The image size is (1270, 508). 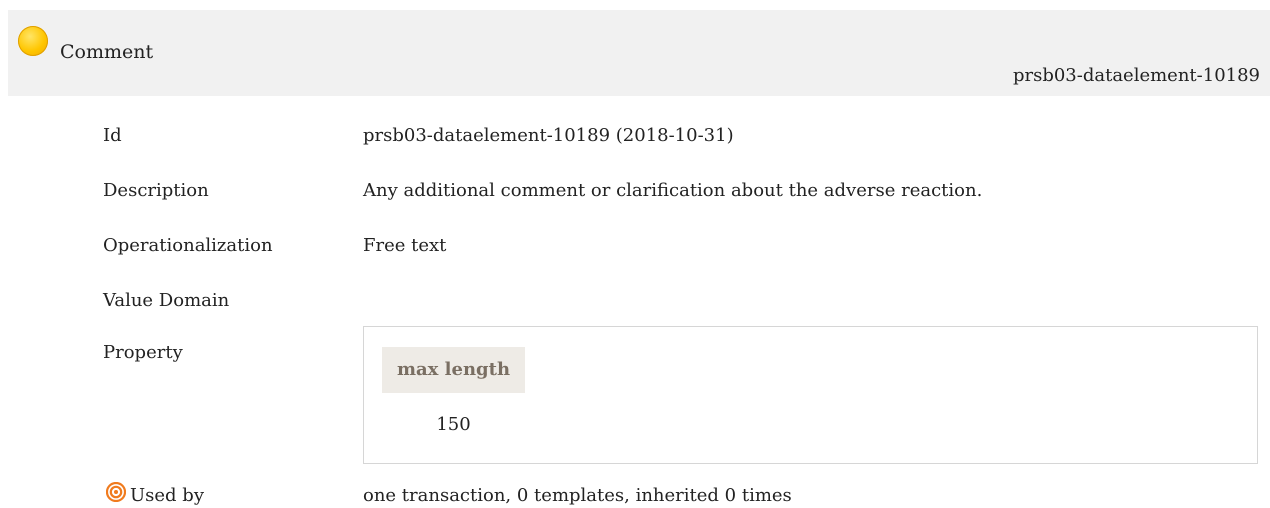 I want to click on property-column-header: max length, so click(x=453, y=370).